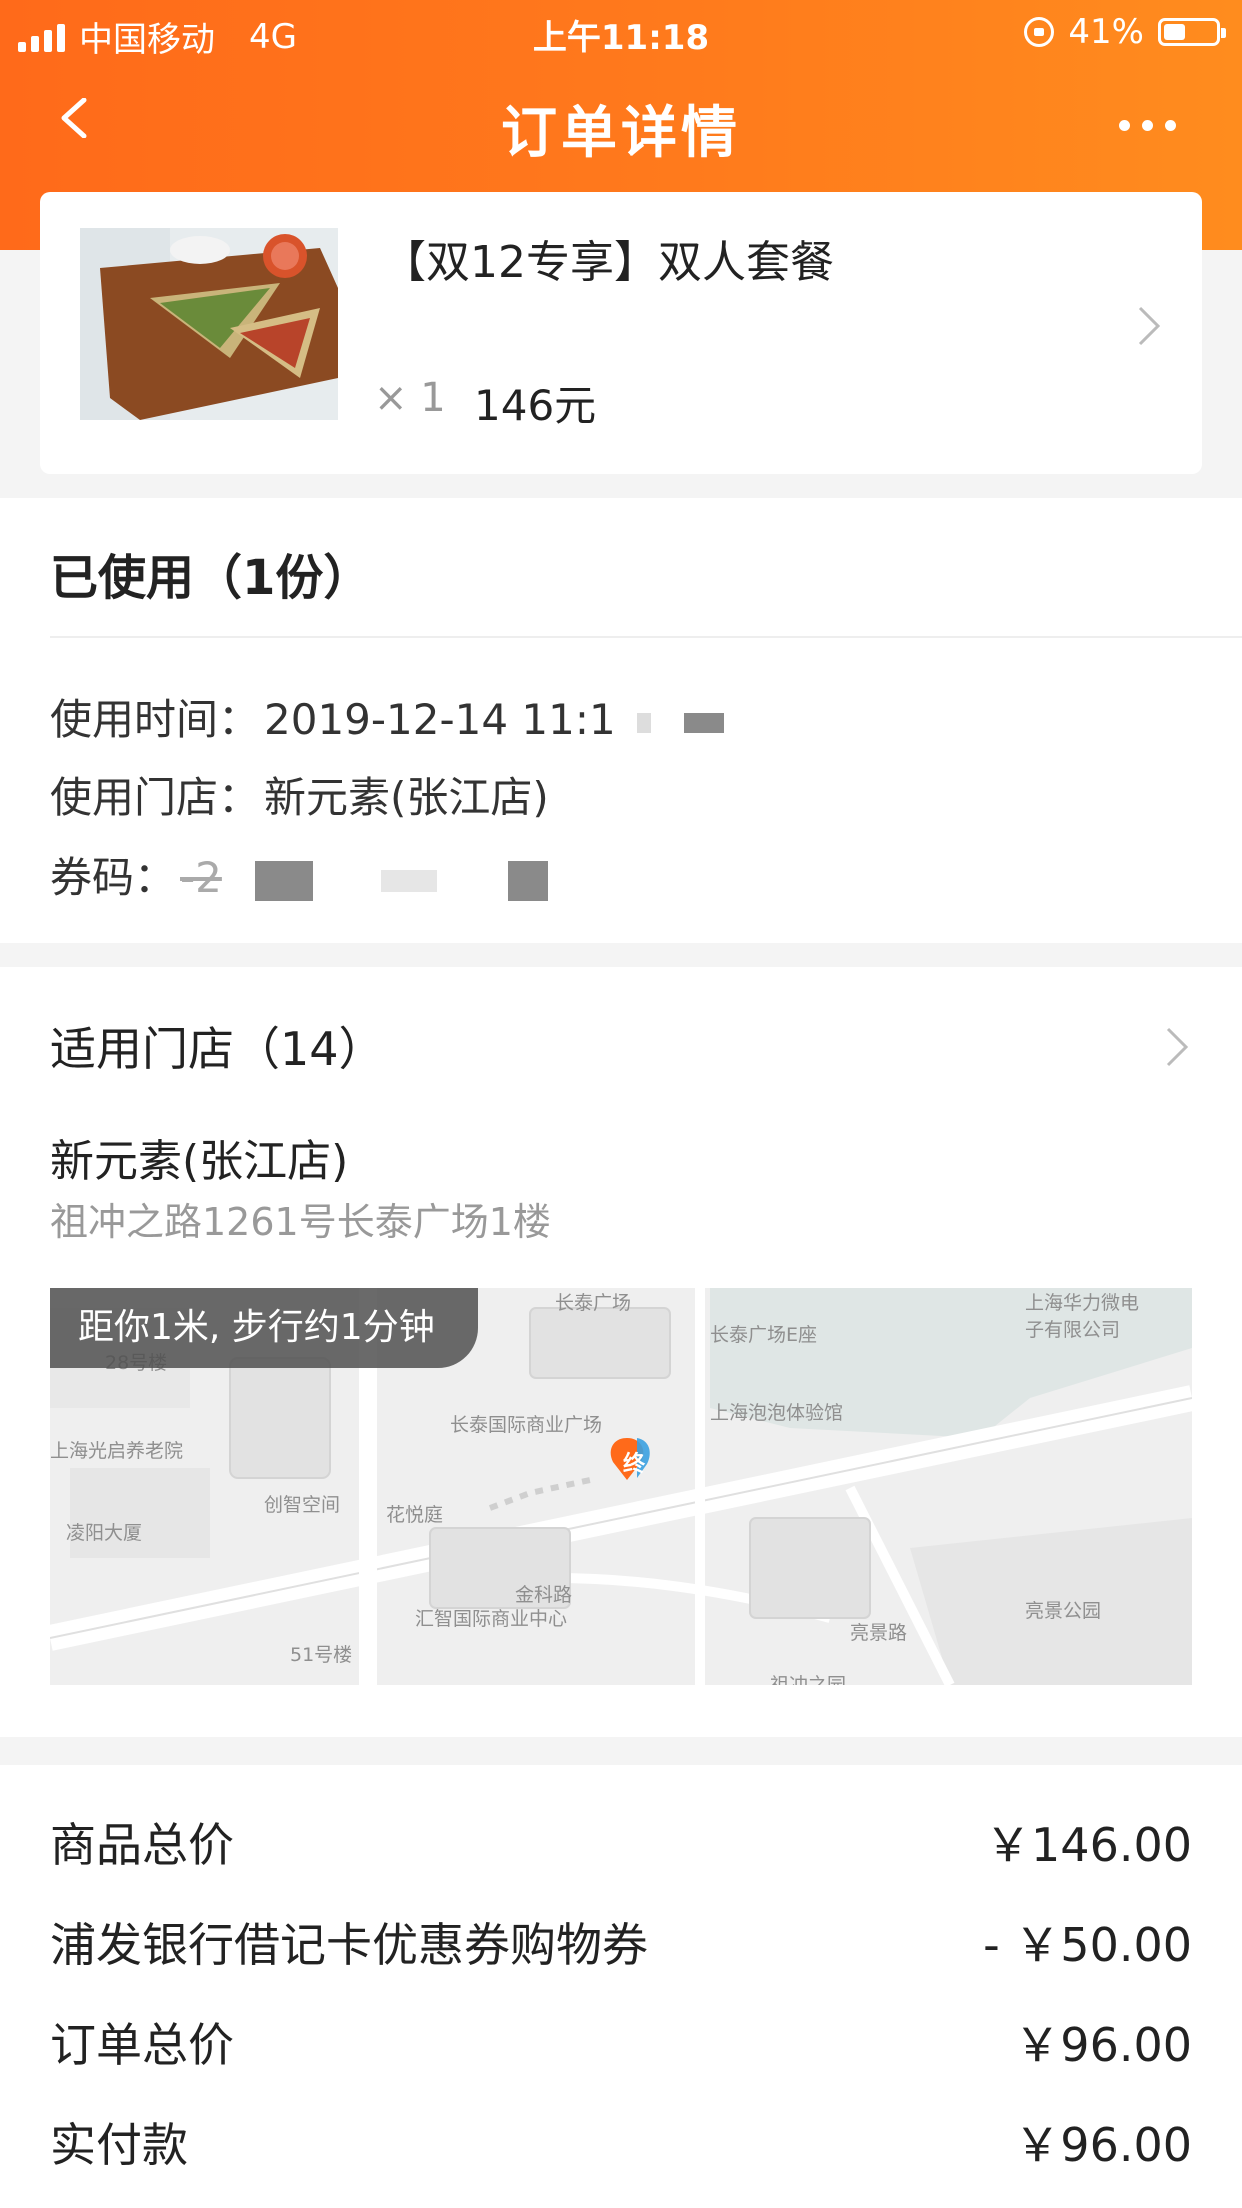  Describe the element at coordinates (646, 637) in the screenshot. I see `divider` at that location.